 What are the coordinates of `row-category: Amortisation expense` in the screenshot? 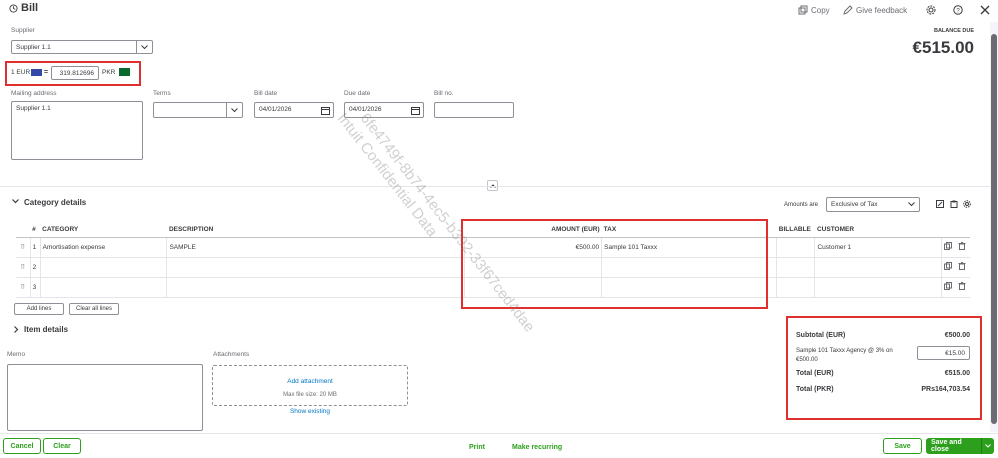 It's located at (104, 247).